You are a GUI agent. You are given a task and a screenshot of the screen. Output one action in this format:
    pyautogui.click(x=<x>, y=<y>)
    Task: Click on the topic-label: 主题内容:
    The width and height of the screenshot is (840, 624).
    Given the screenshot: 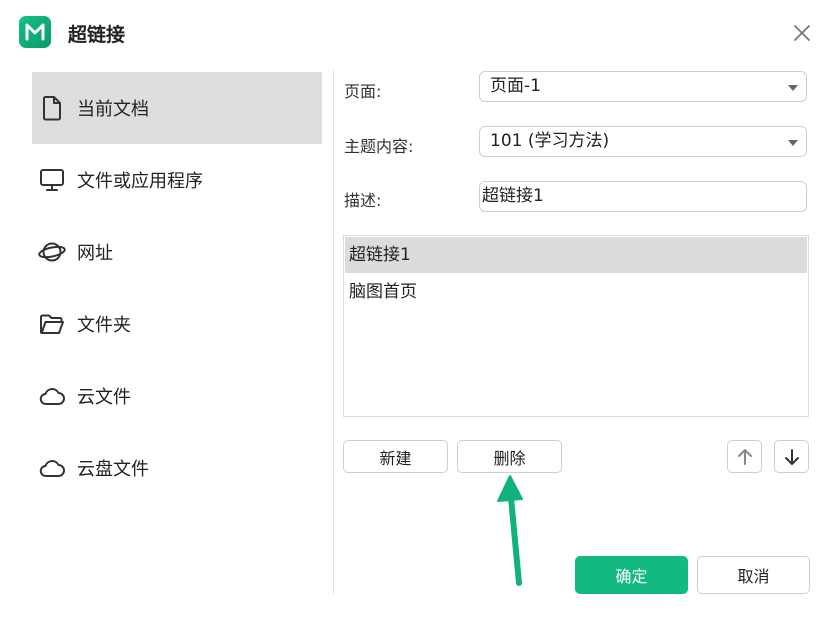 What is the action you would take?
    pyautogui.click(x=379, y=146)
    